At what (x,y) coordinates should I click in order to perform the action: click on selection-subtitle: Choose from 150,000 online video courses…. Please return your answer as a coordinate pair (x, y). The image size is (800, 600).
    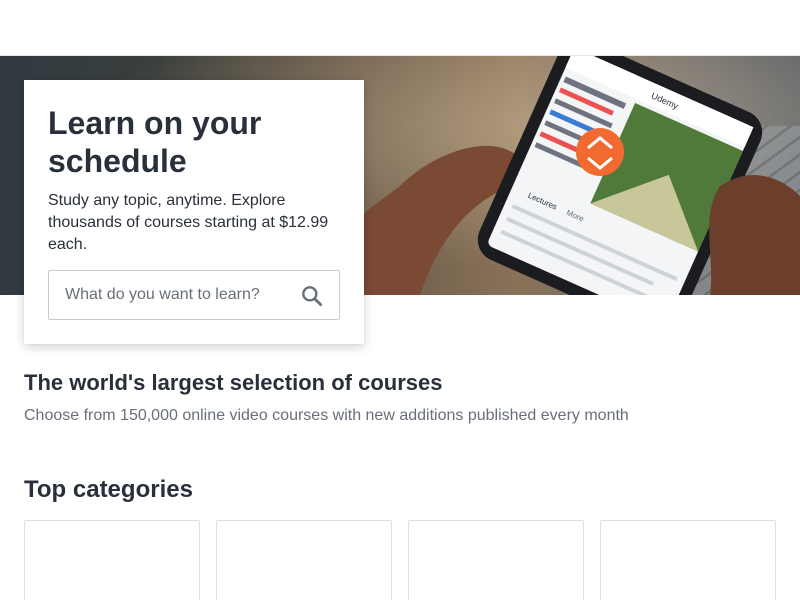
    Looking at the image, I should click on (326, 415).